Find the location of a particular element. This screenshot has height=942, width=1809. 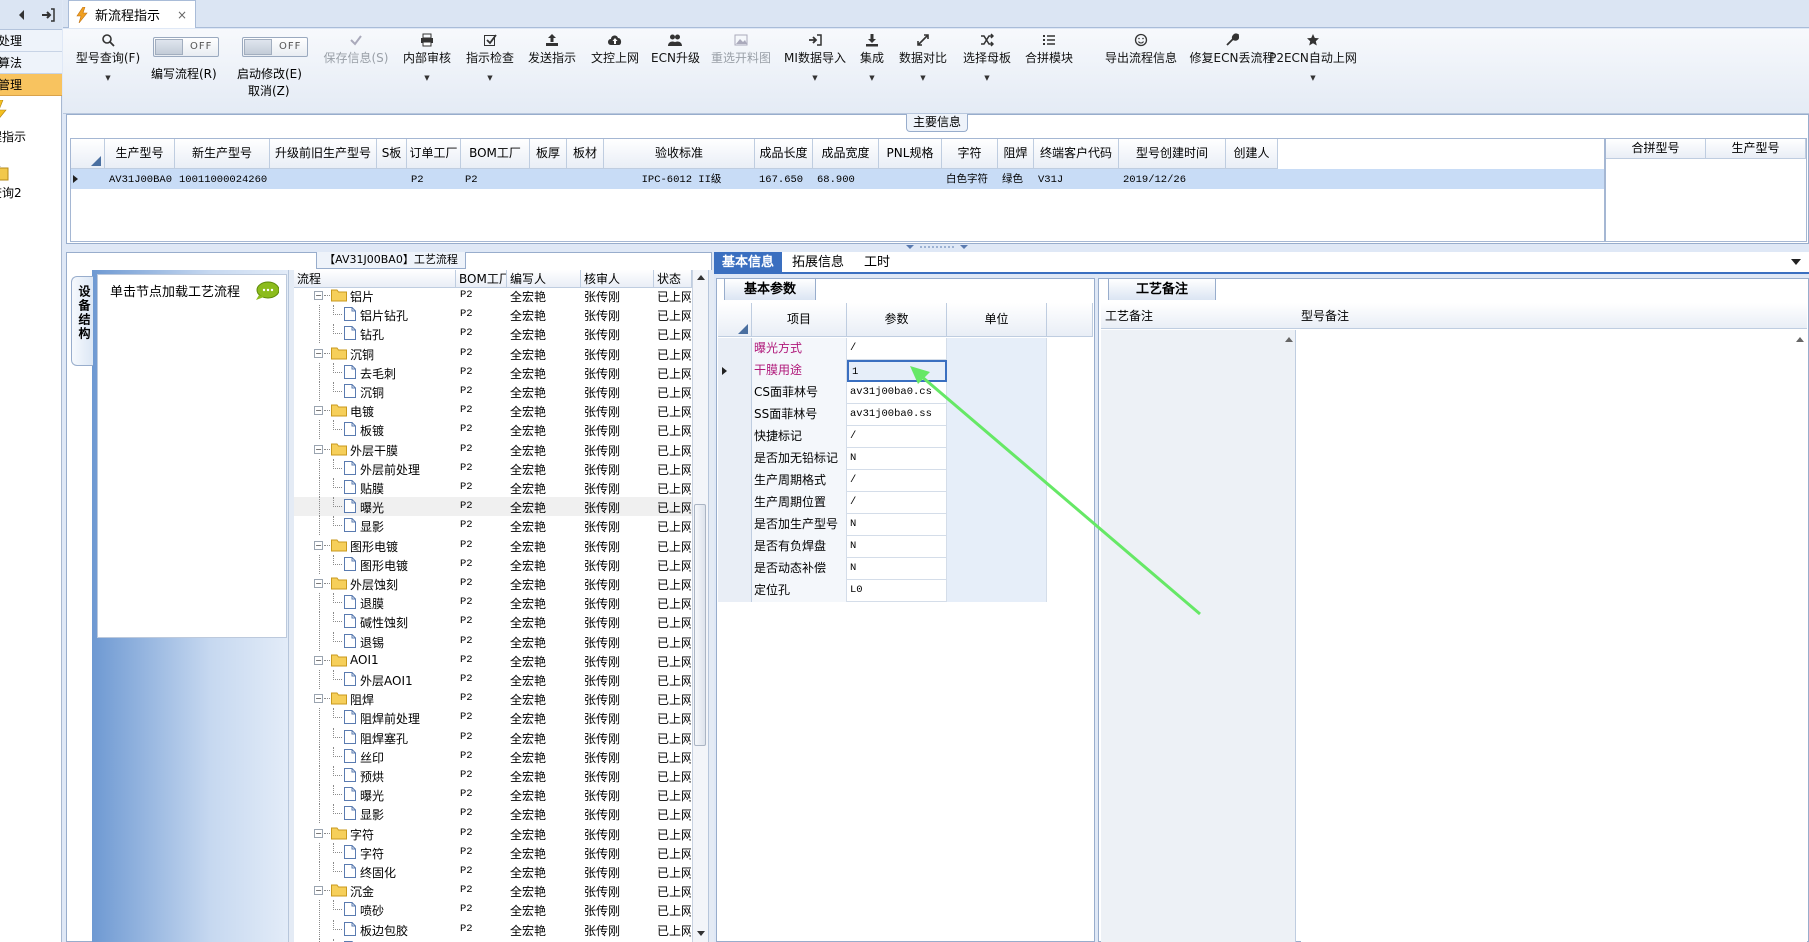

param-row: 是否加无铅标记 N is located at coordinates (905, 459).